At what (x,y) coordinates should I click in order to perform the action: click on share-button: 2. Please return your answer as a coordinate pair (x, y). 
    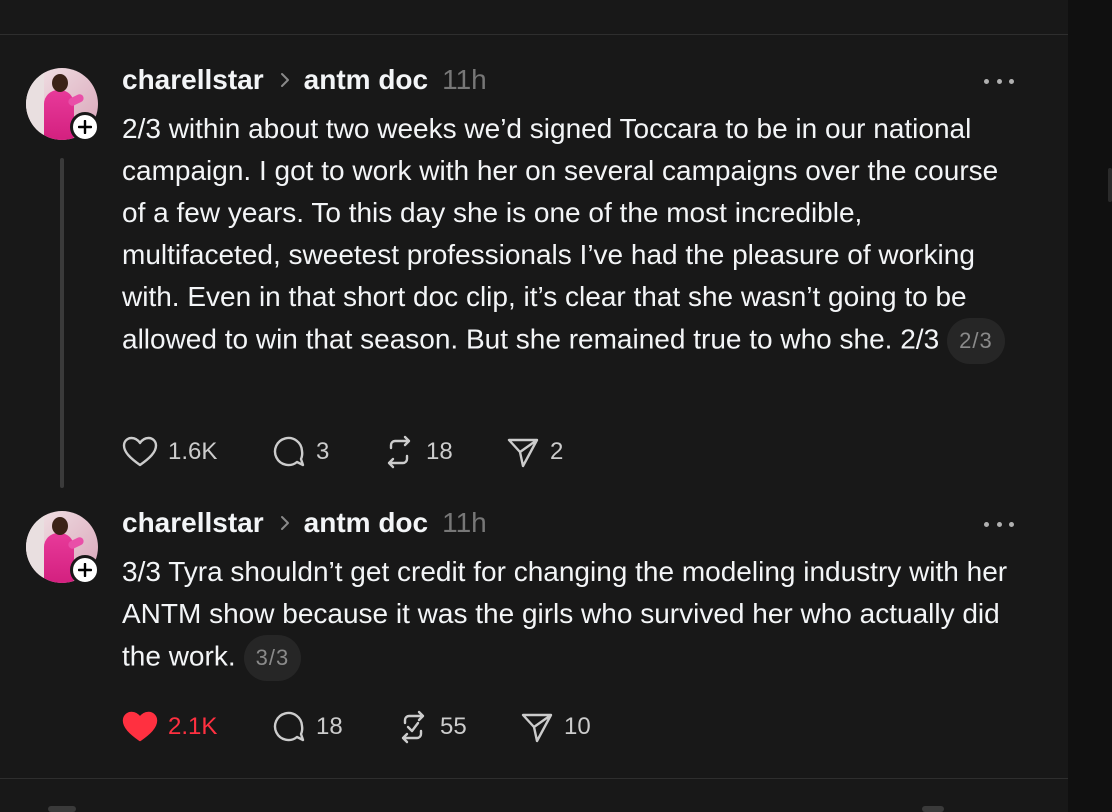
    Looking at the image, I should click on (556, 452).